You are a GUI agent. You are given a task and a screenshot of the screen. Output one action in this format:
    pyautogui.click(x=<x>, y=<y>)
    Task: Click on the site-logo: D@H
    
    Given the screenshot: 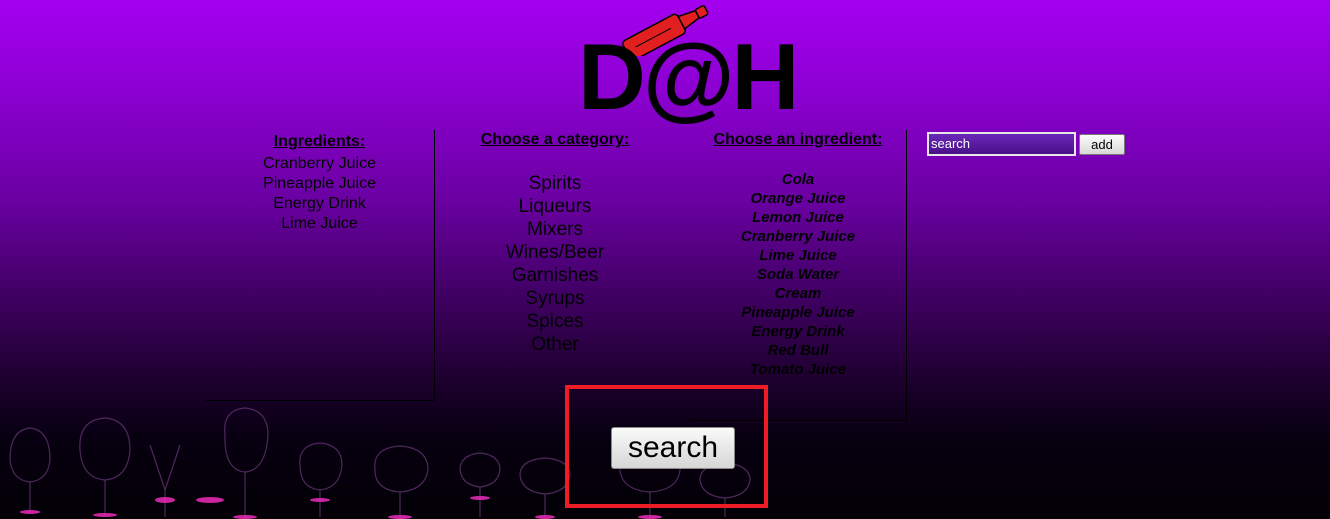 What is the action you would take?
    pyautogui.click(x=688, y=62)
    